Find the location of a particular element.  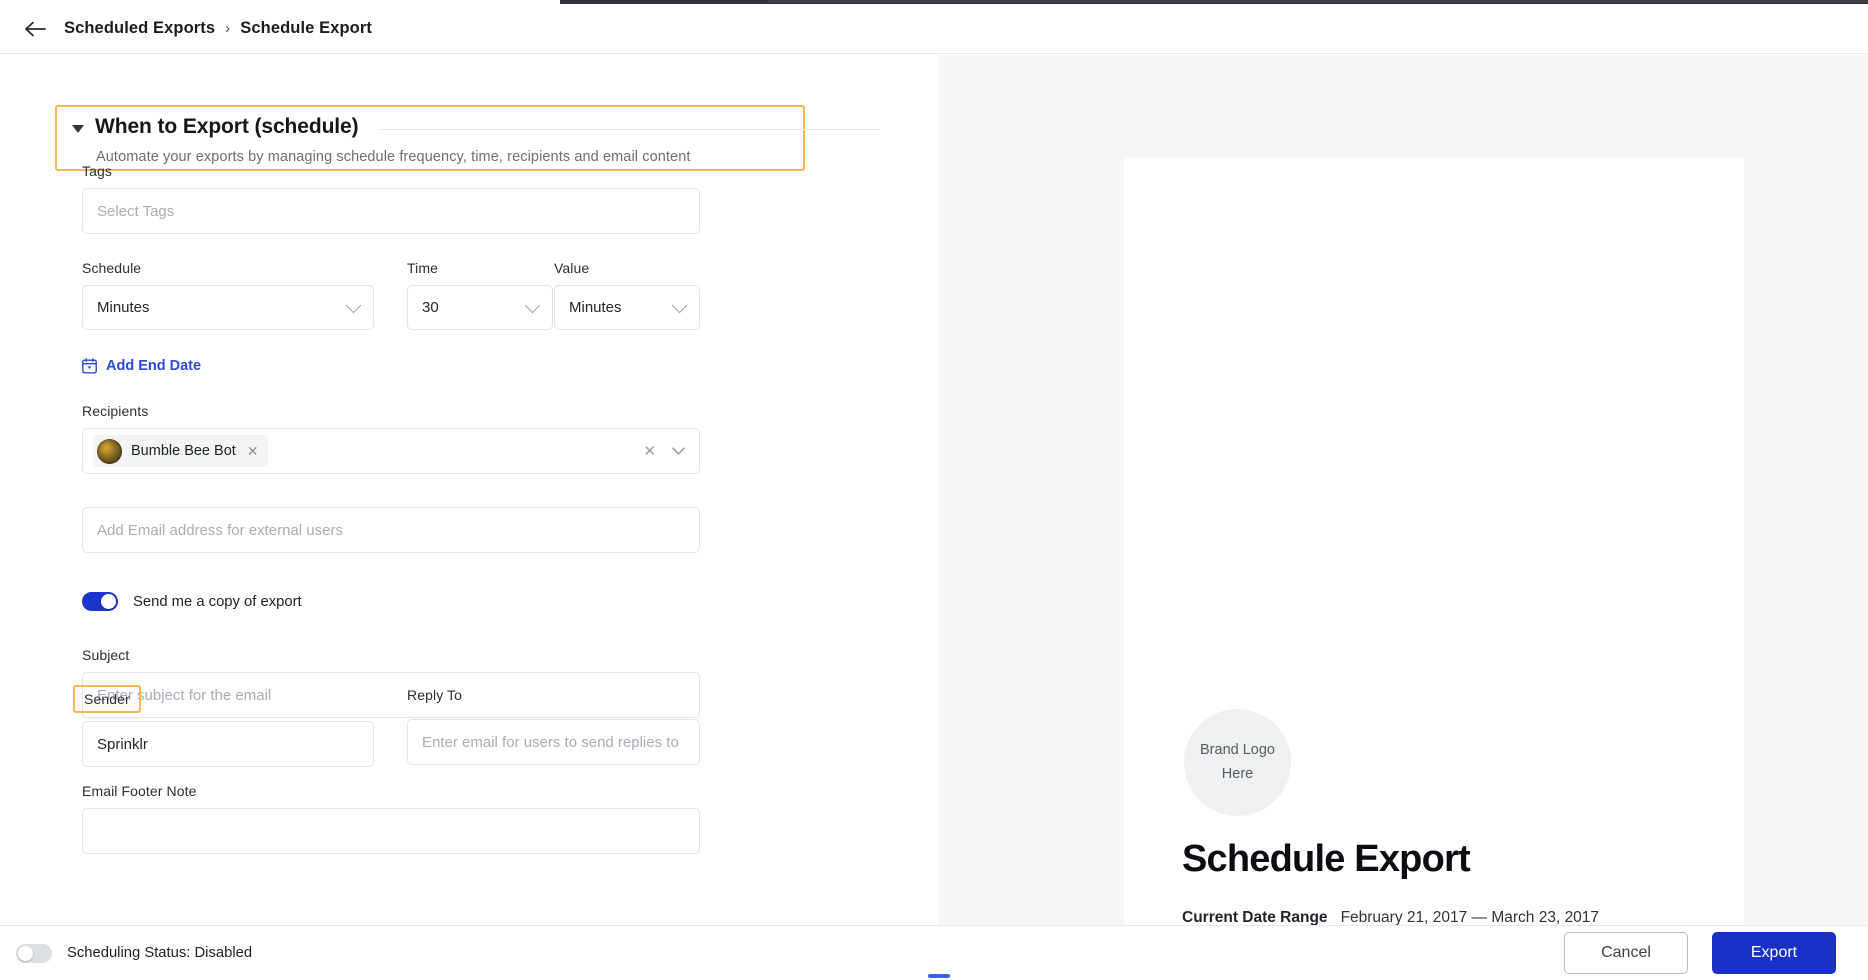

external-email-field: Add Email address for external users is located at coordinates (391, 530).